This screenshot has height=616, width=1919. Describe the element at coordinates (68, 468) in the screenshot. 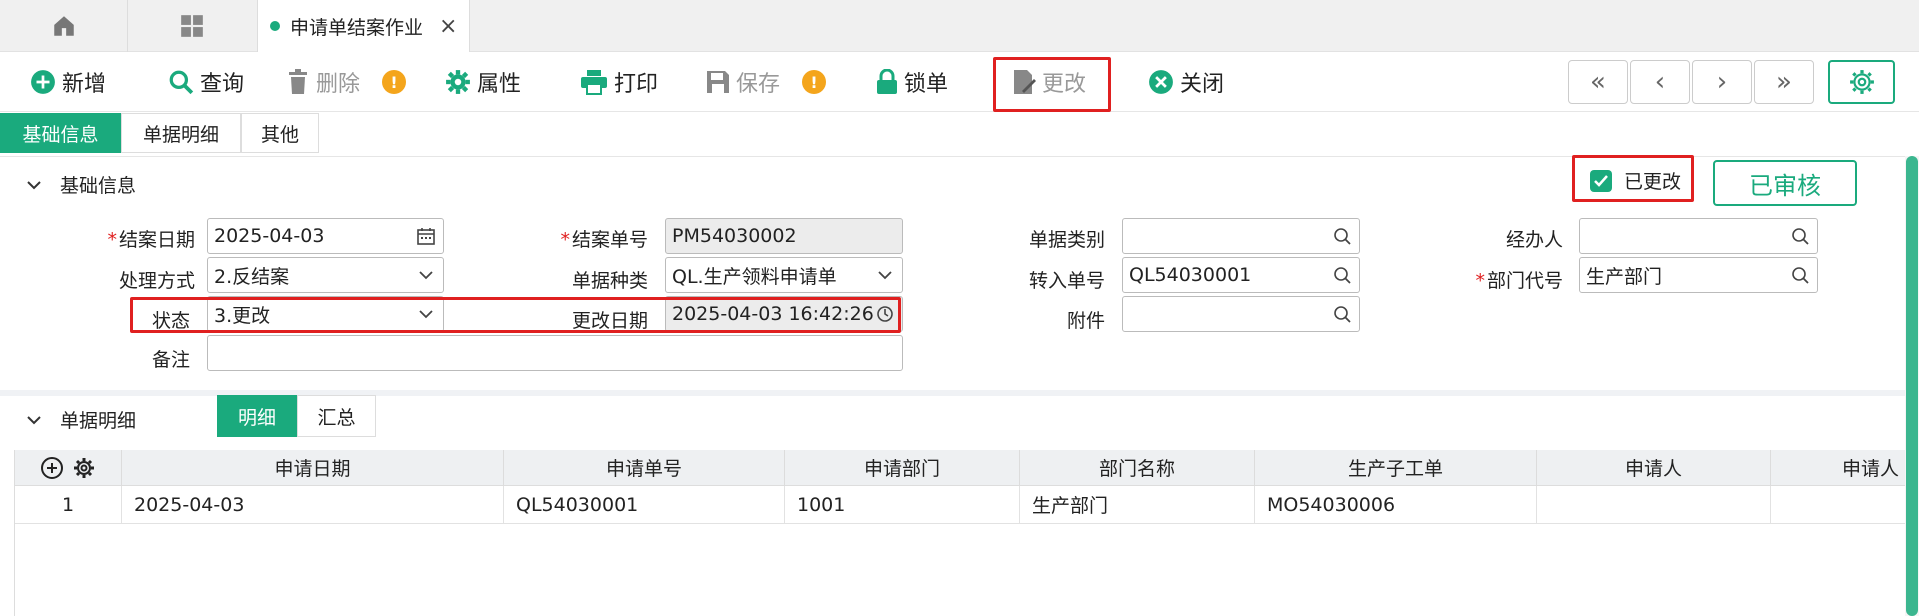

I see `grid-tools-header` at that location.